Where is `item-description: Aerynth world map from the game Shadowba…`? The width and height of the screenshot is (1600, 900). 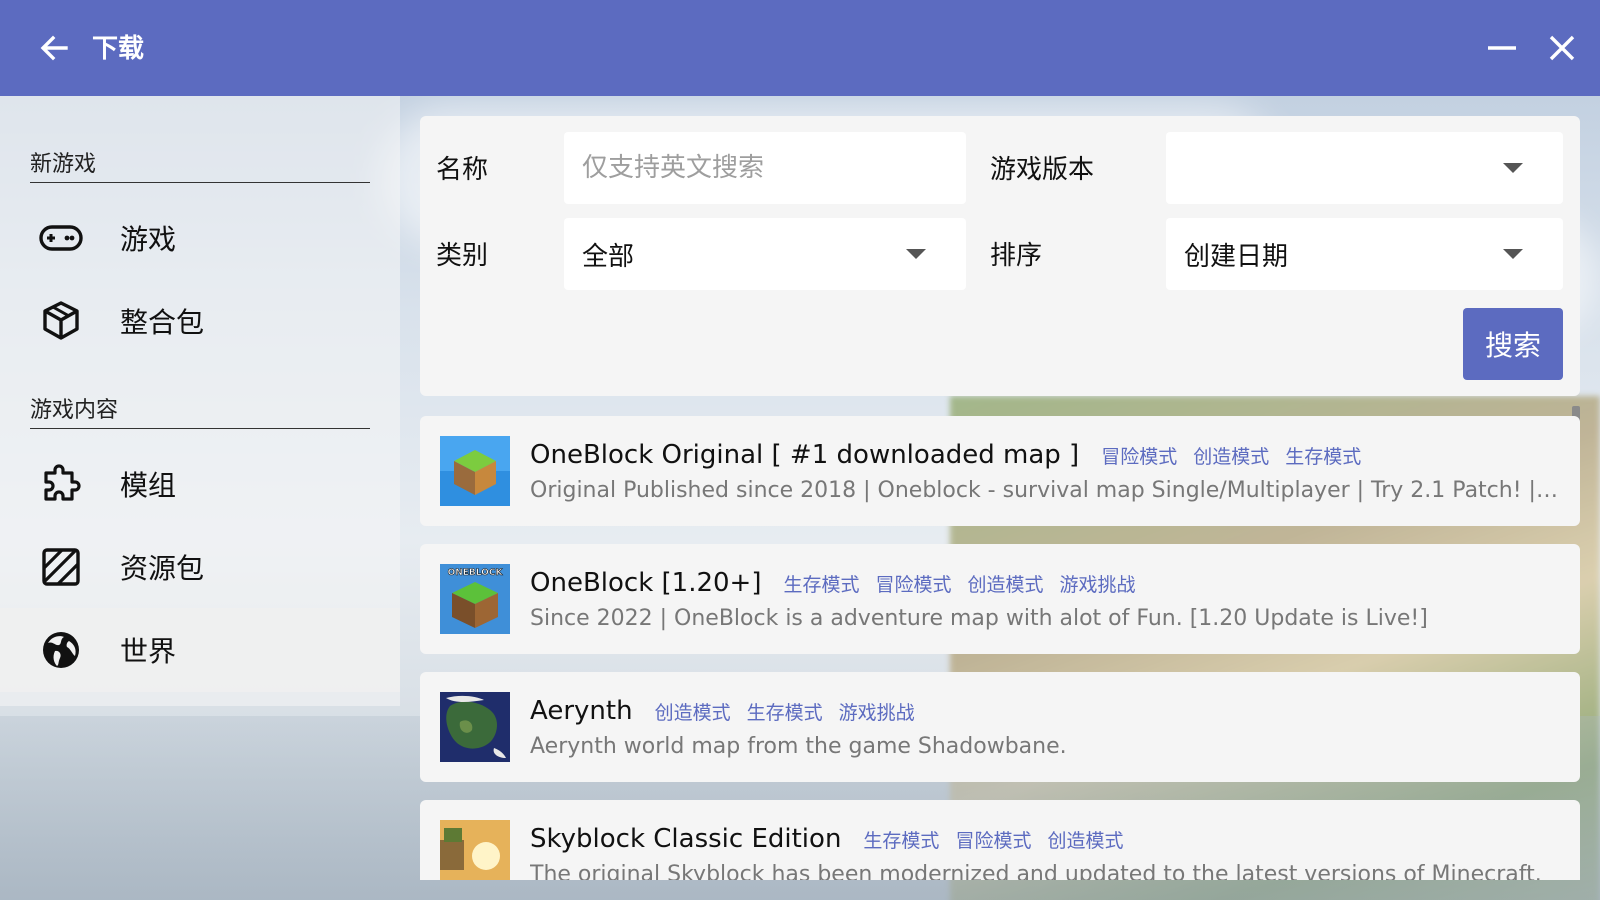 item-description: Aerynth world map from the game Shadowba… is located at coordinates (798, 746).